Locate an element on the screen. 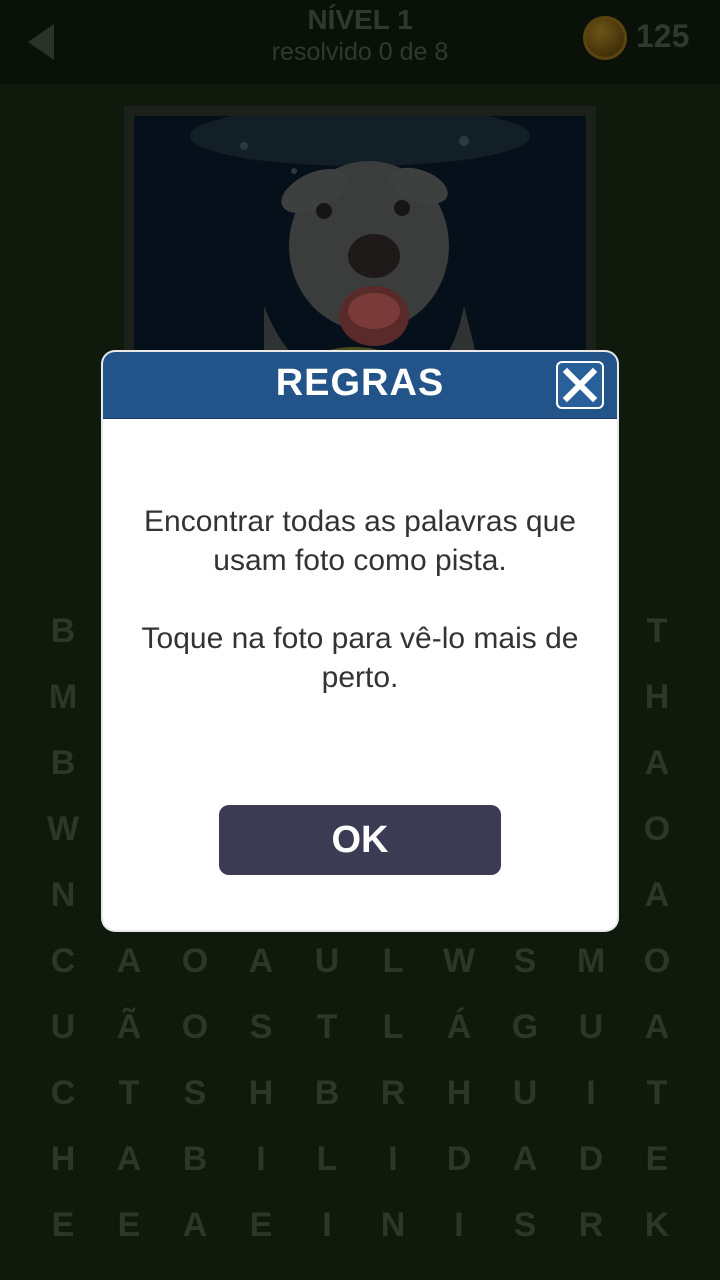 The image size is (720, 1280). close-icon is located at coordinates (580, 385).